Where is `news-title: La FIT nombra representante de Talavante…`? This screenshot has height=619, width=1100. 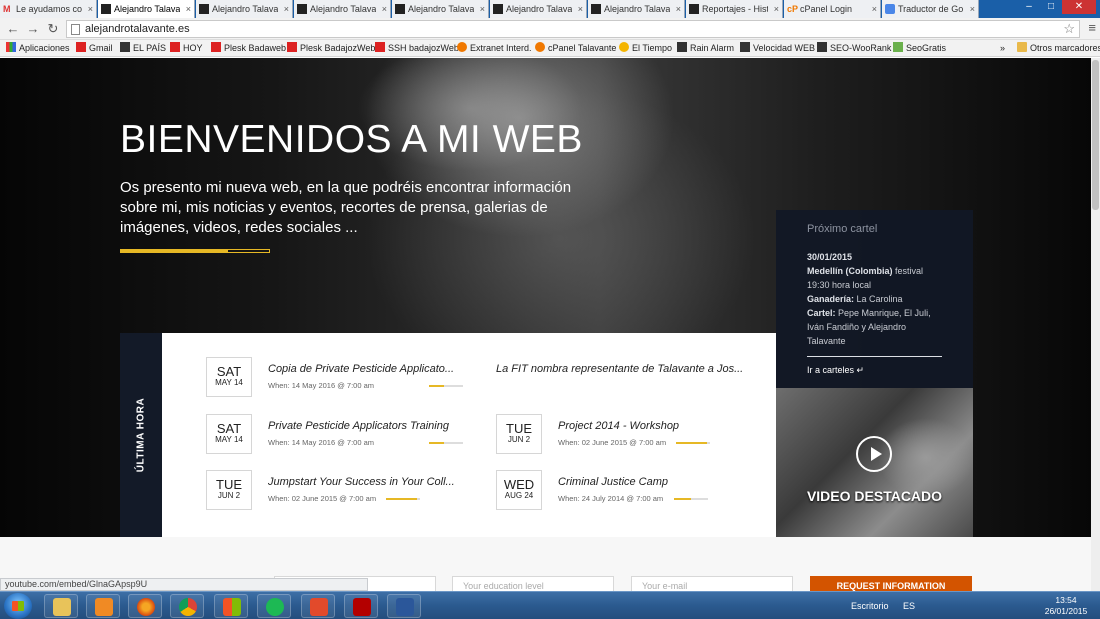
news-title: La FIT nombra representante de Talavante… is located at coordinates (621, 369).